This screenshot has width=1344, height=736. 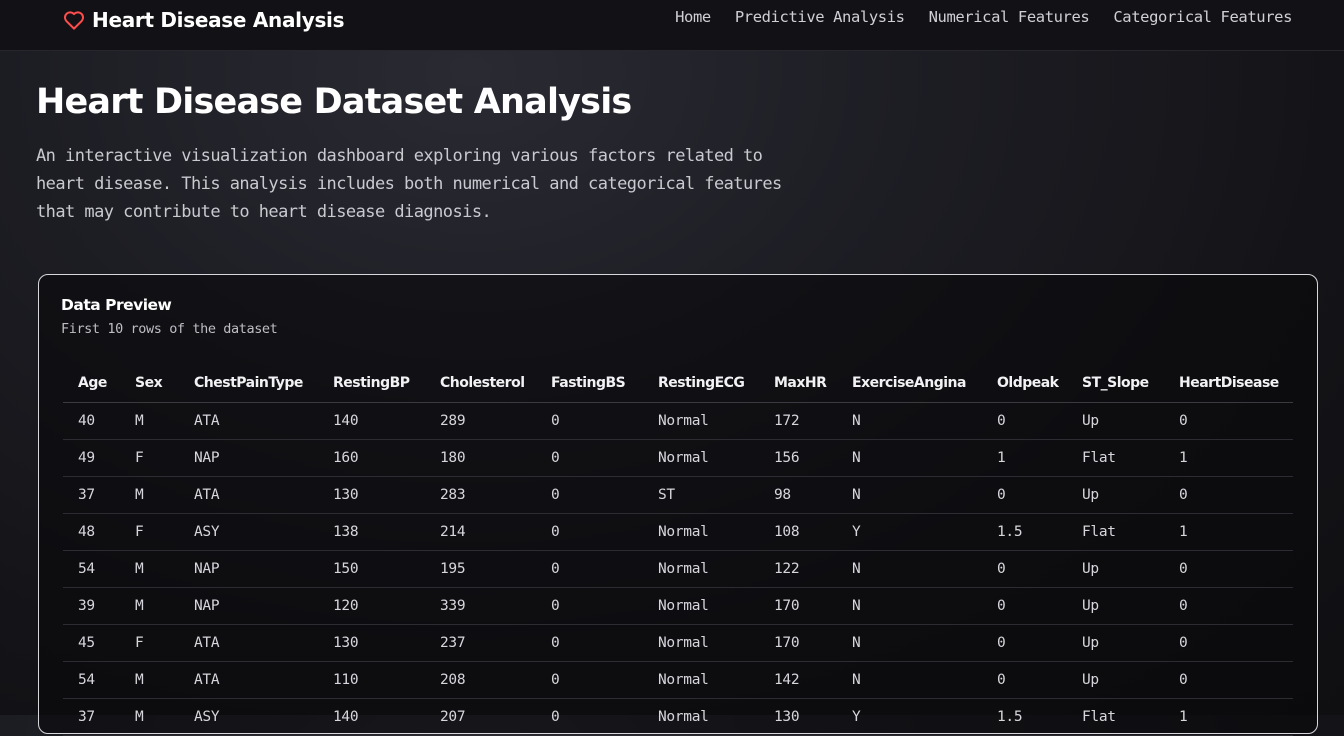 I want to click on brand: Heart Disease Analysis, so click(x=203, y=20).